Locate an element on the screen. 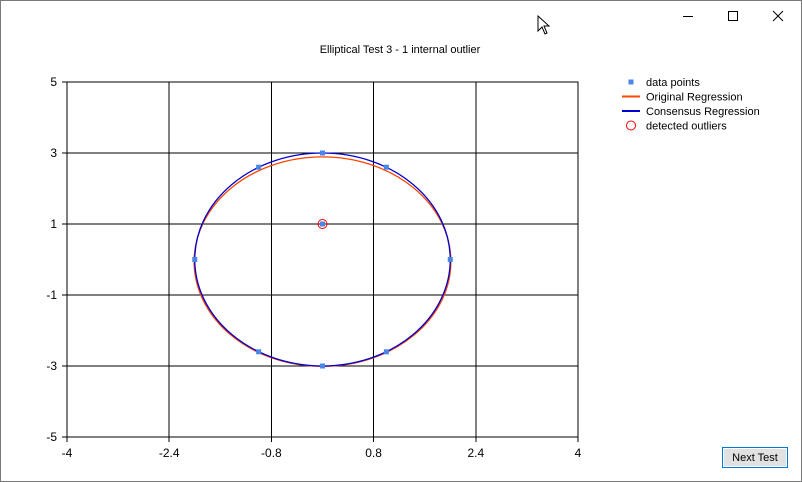  legend-label: detected outliers is located at coordinates (686, 127).